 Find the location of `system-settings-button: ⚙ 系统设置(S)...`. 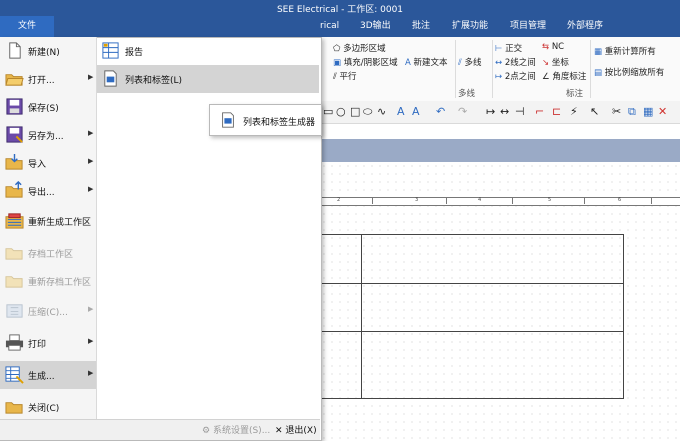

system-settings-button: ⚙ 系统设置(S)... is located at coordinates (236, 429).